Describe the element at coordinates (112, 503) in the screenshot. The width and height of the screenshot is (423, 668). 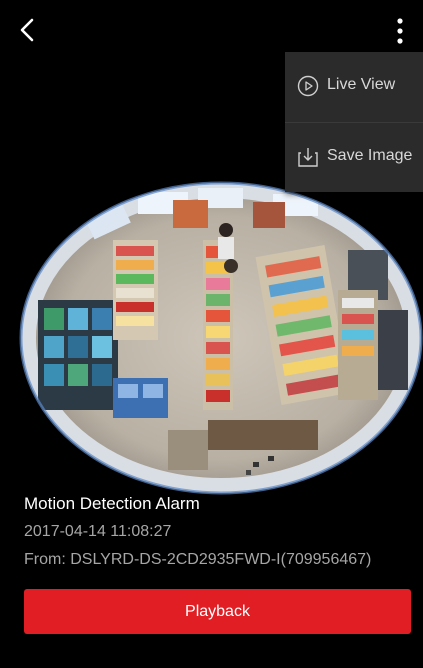
I see `alarm-title: Motion Detection Alarm` at that location.